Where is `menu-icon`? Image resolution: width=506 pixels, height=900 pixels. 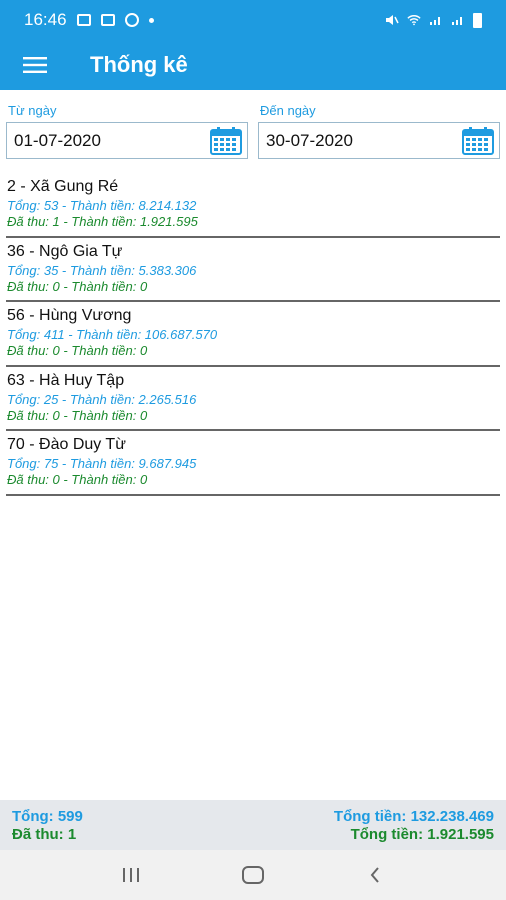 menu-icon is located at coordinates (35, 65).